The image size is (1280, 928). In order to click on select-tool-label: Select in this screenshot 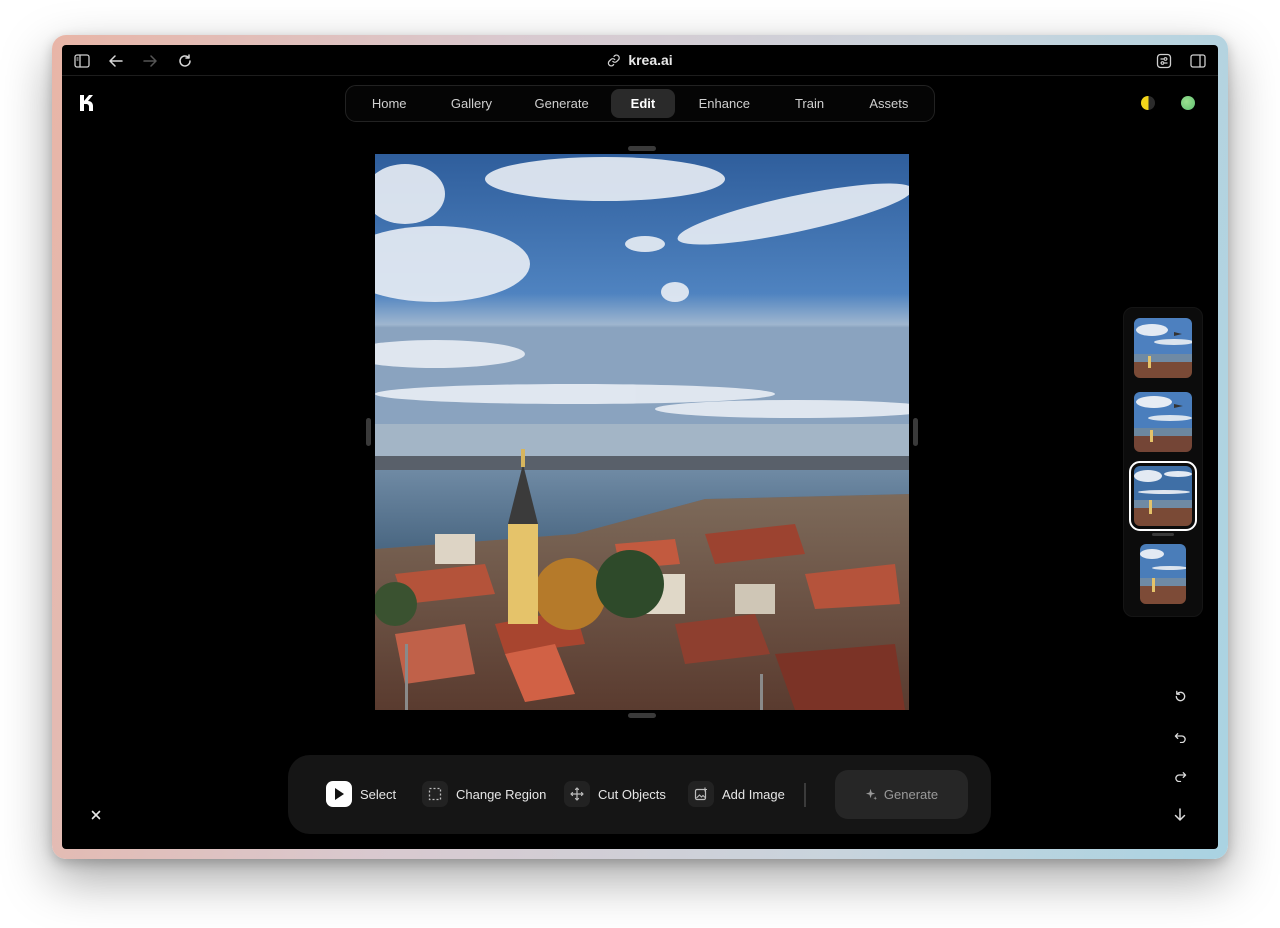, I will do `click(378, 794)`.